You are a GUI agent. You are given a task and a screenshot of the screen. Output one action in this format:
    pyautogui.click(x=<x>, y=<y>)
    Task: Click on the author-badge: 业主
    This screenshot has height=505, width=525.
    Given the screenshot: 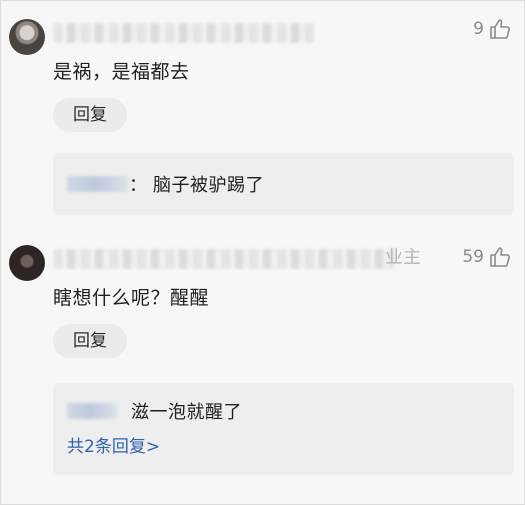 What is the action you would take?
    pyautogui.click(x=403, y=257)
    